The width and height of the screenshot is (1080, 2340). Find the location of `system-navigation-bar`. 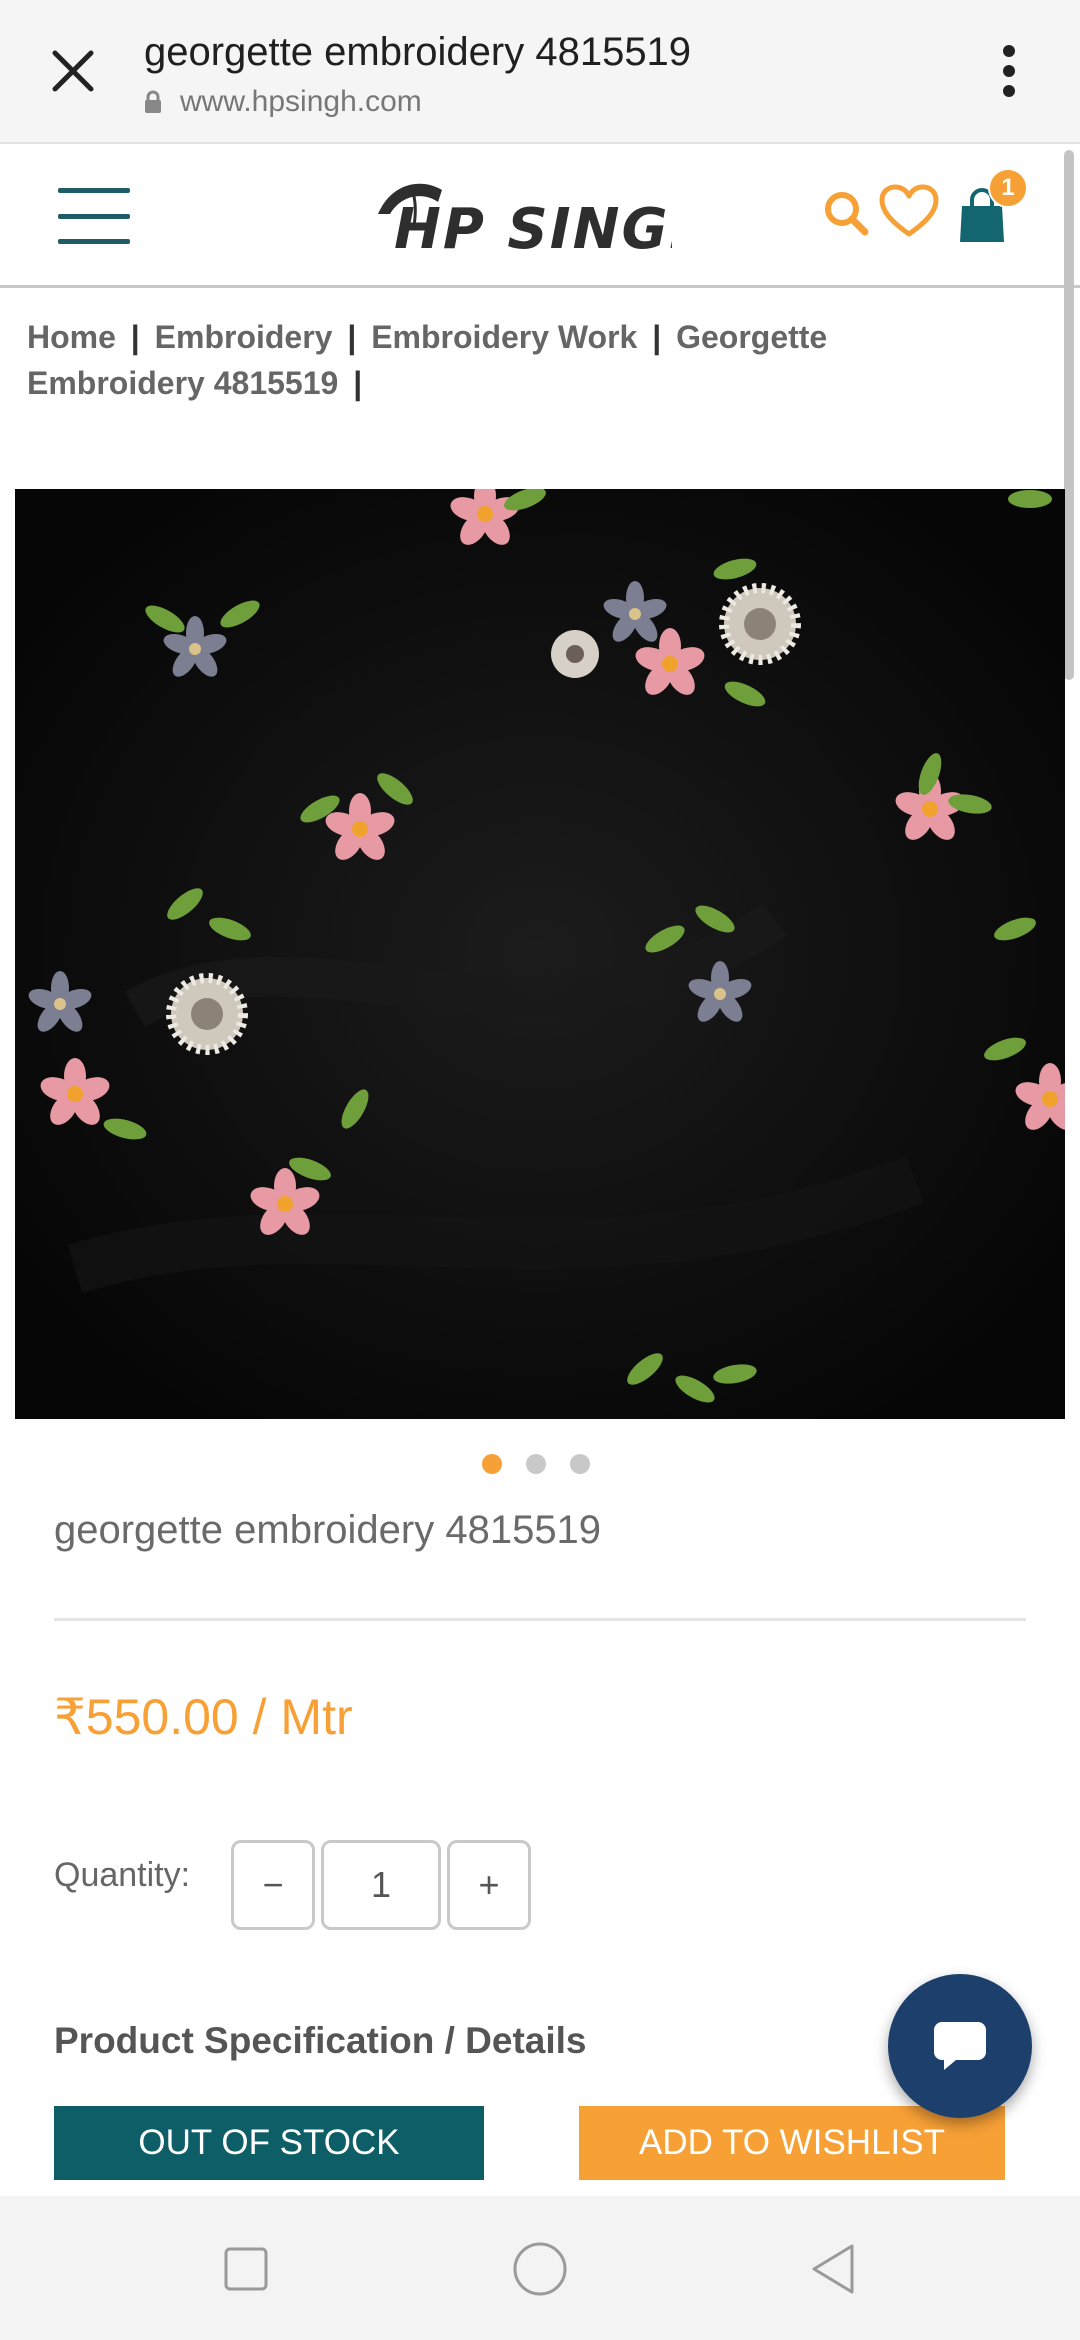

system-navigation-bar is located at coordinates (540, 2268).